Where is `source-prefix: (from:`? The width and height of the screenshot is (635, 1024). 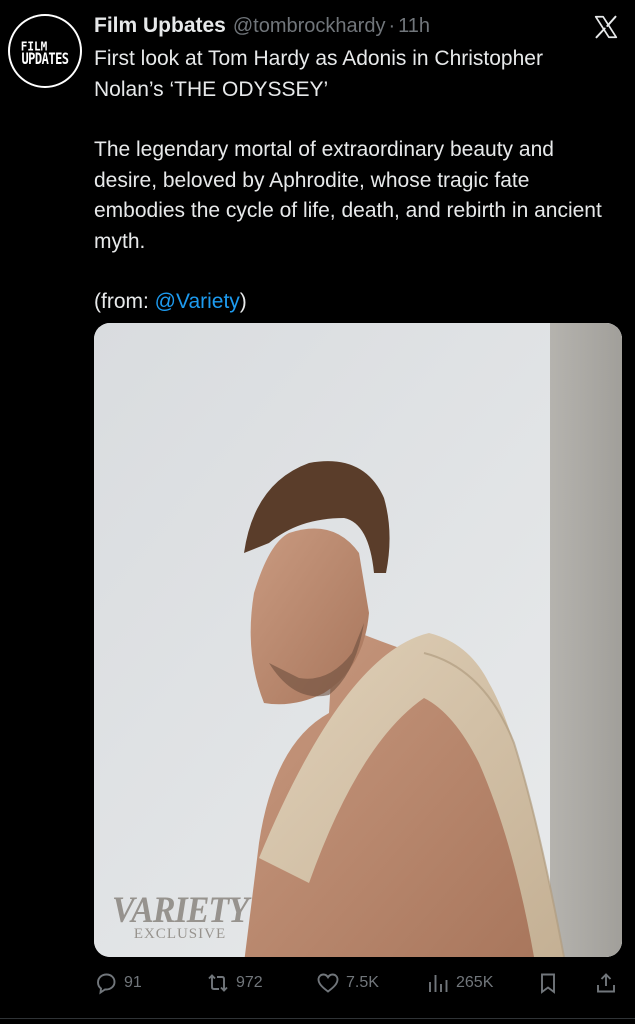 source-prefix: (from: is located at coordinates (124, 301).